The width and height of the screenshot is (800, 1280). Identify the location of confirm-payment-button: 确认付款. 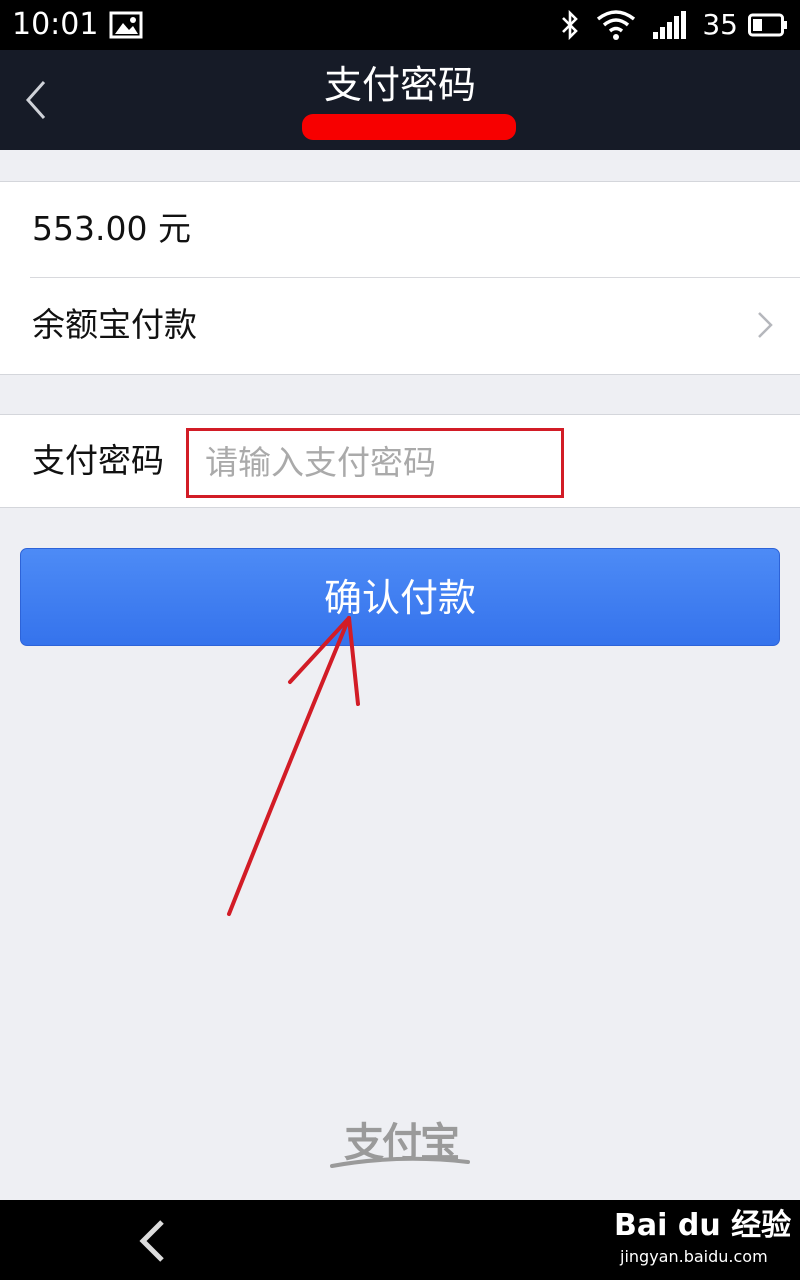
(400, 597).